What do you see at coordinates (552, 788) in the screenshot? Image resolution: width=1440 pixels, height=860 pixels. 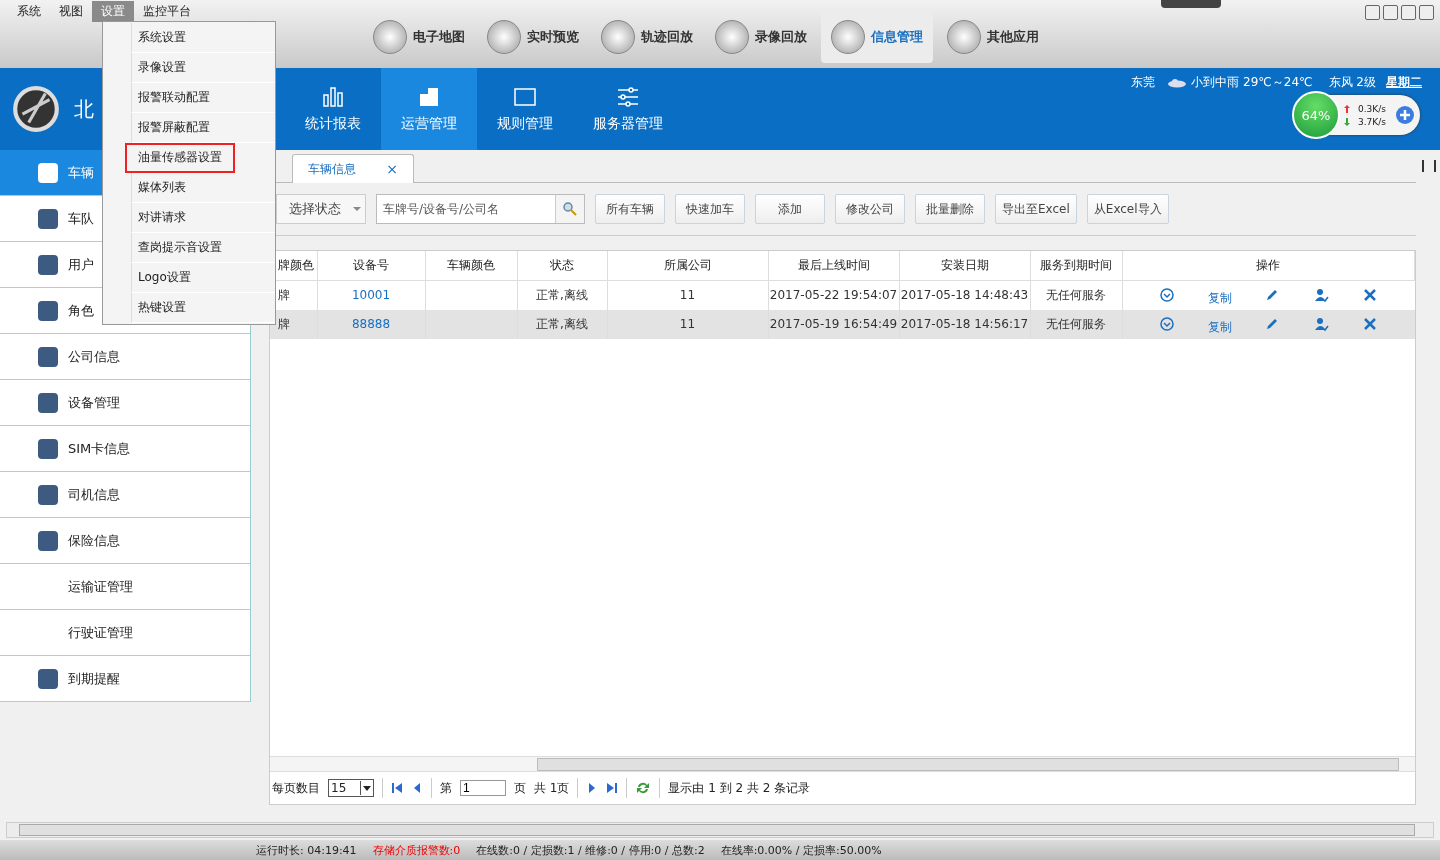 I see `total-pages: 共 1页` at bounding box center [552, 788].